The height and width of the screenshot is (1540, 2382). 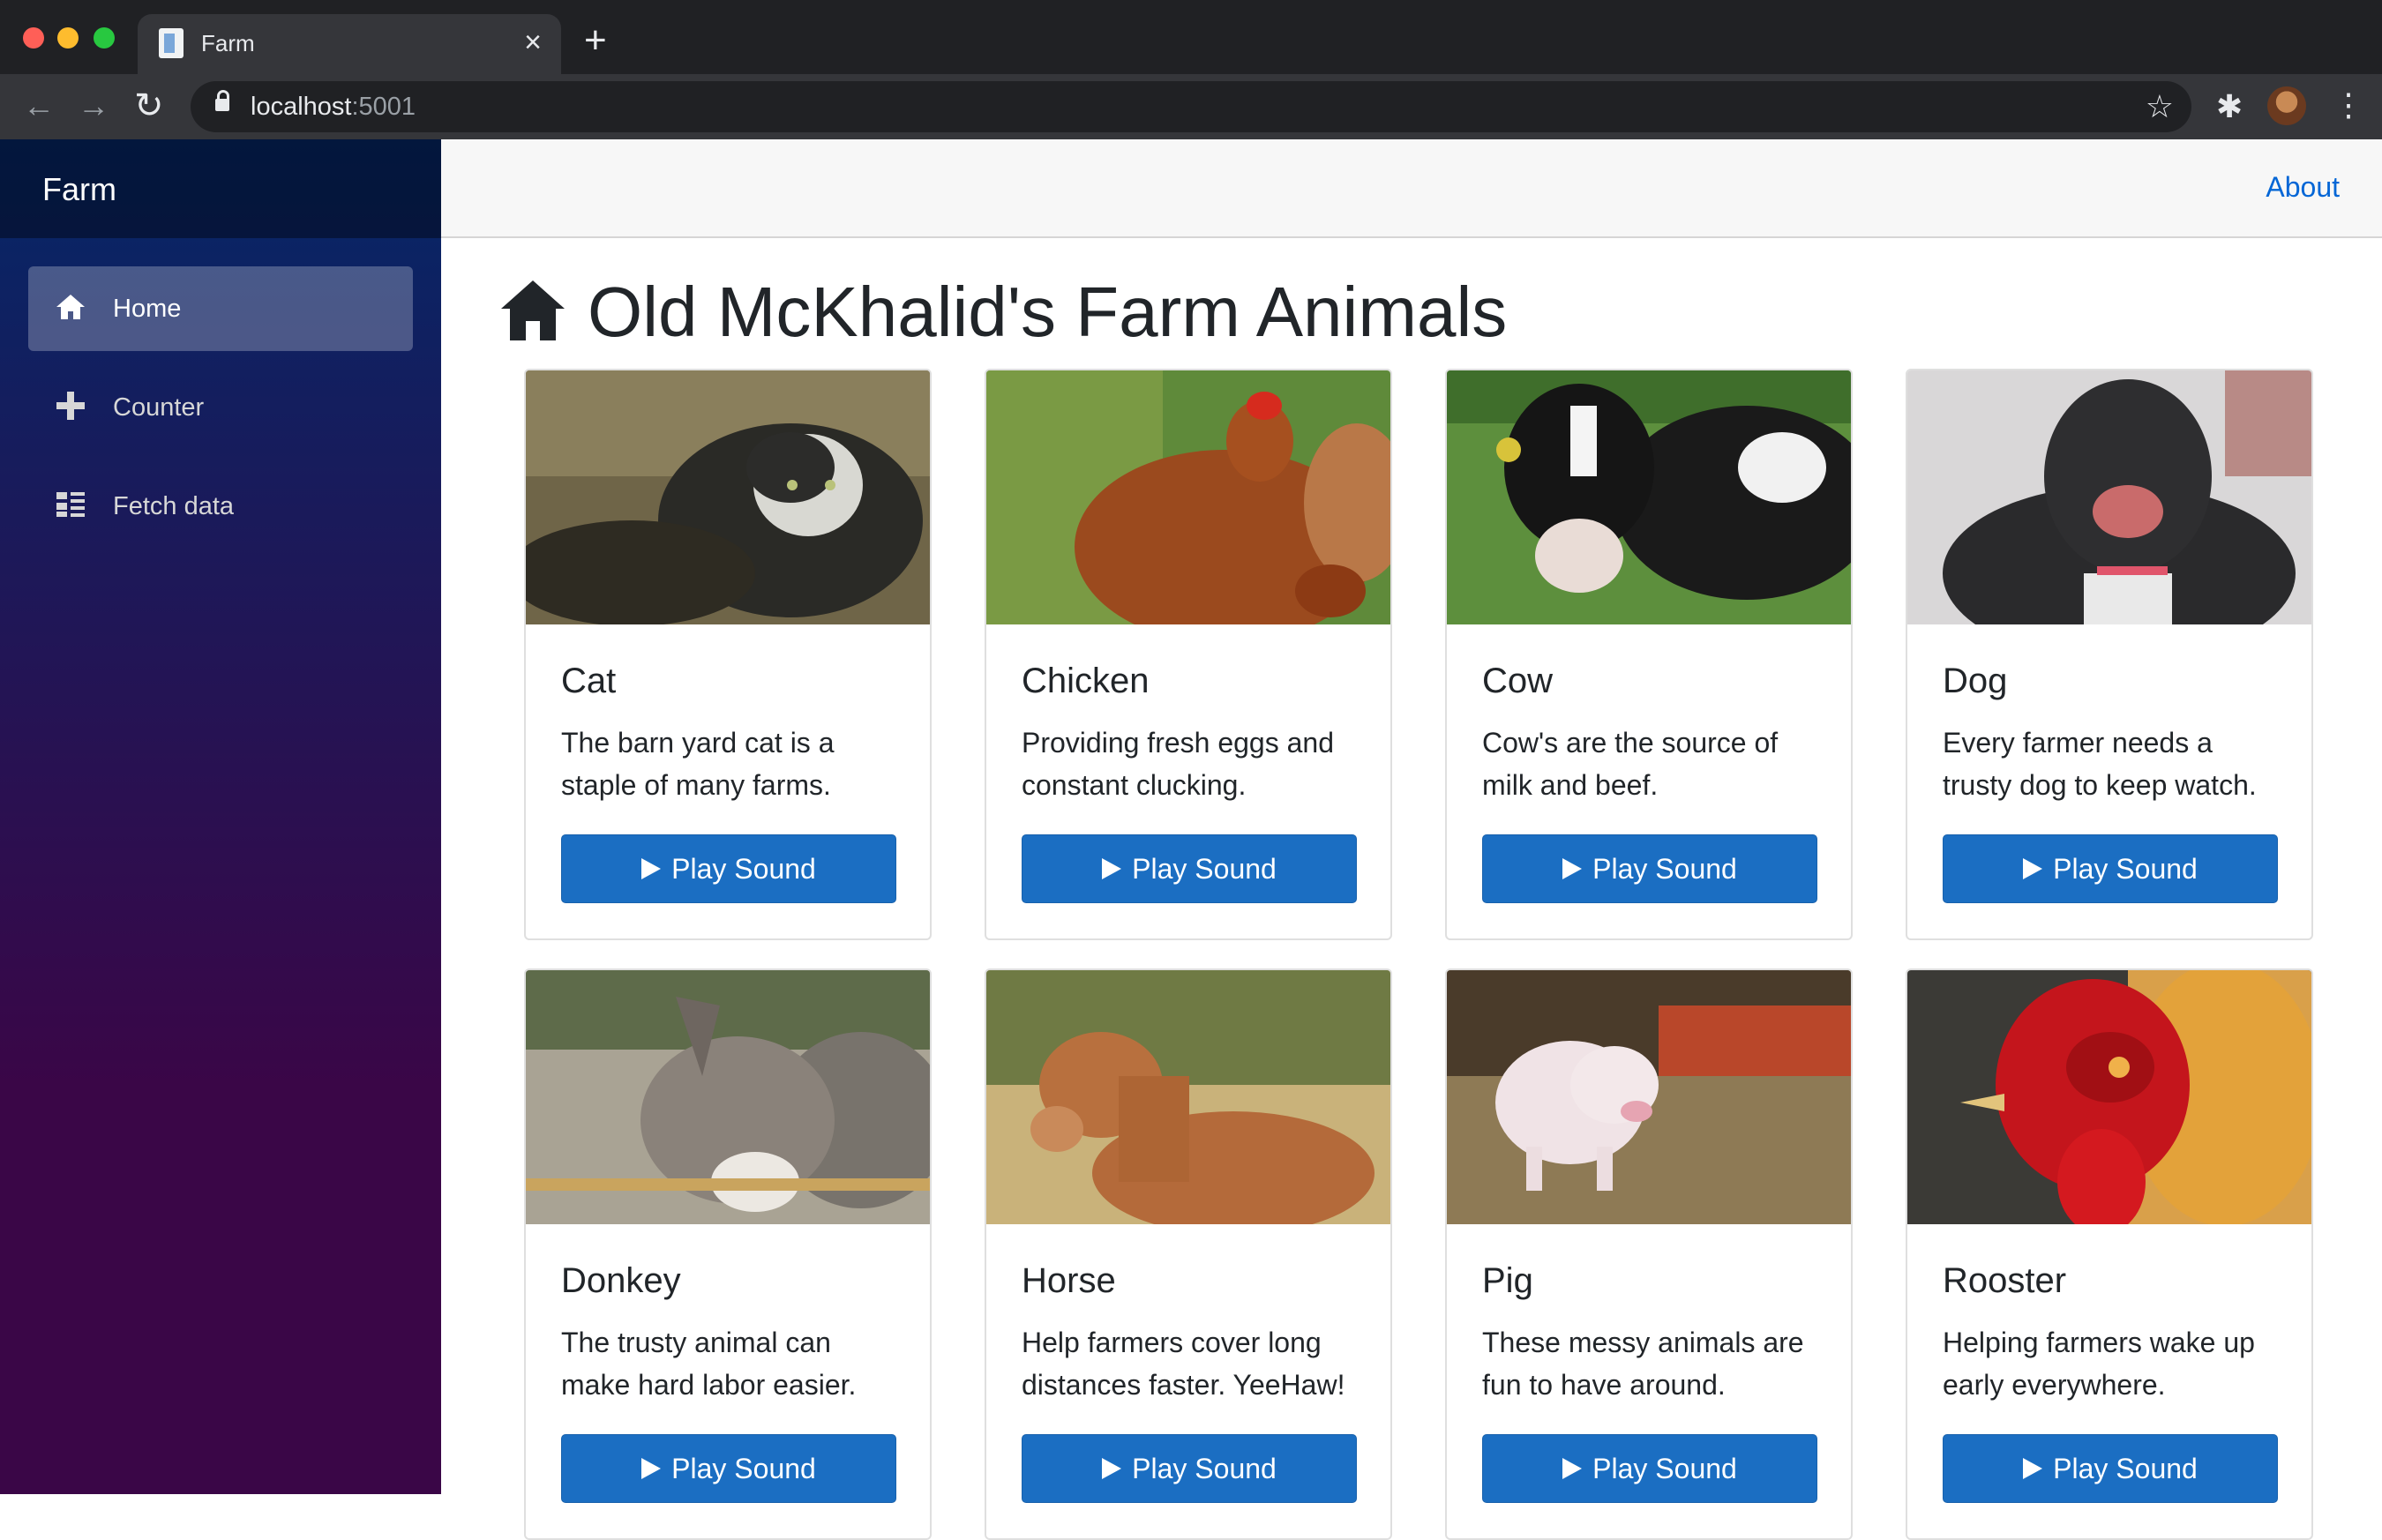 What do you see at coordinates (33, 38) in the screenshot?
I see `close-window-button` at bounding box center [33, 38].